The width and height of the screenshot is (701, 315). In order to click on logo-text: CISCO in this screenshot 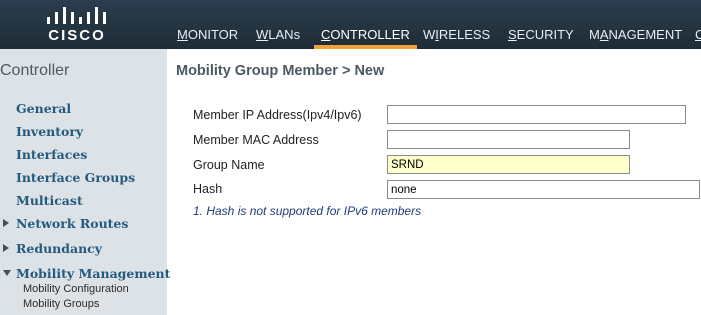, I will do `click(77, 35)`.